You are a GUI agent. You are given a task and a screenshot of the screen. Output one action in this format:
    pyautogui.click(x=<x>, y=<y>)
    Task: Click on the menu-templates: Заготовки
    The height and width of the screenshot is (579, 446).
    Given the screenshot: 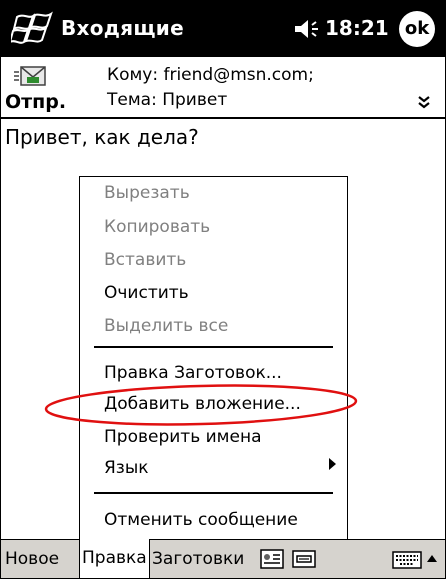 What is the action you would take?
    pyautogui.click(x=198, y=559)
    